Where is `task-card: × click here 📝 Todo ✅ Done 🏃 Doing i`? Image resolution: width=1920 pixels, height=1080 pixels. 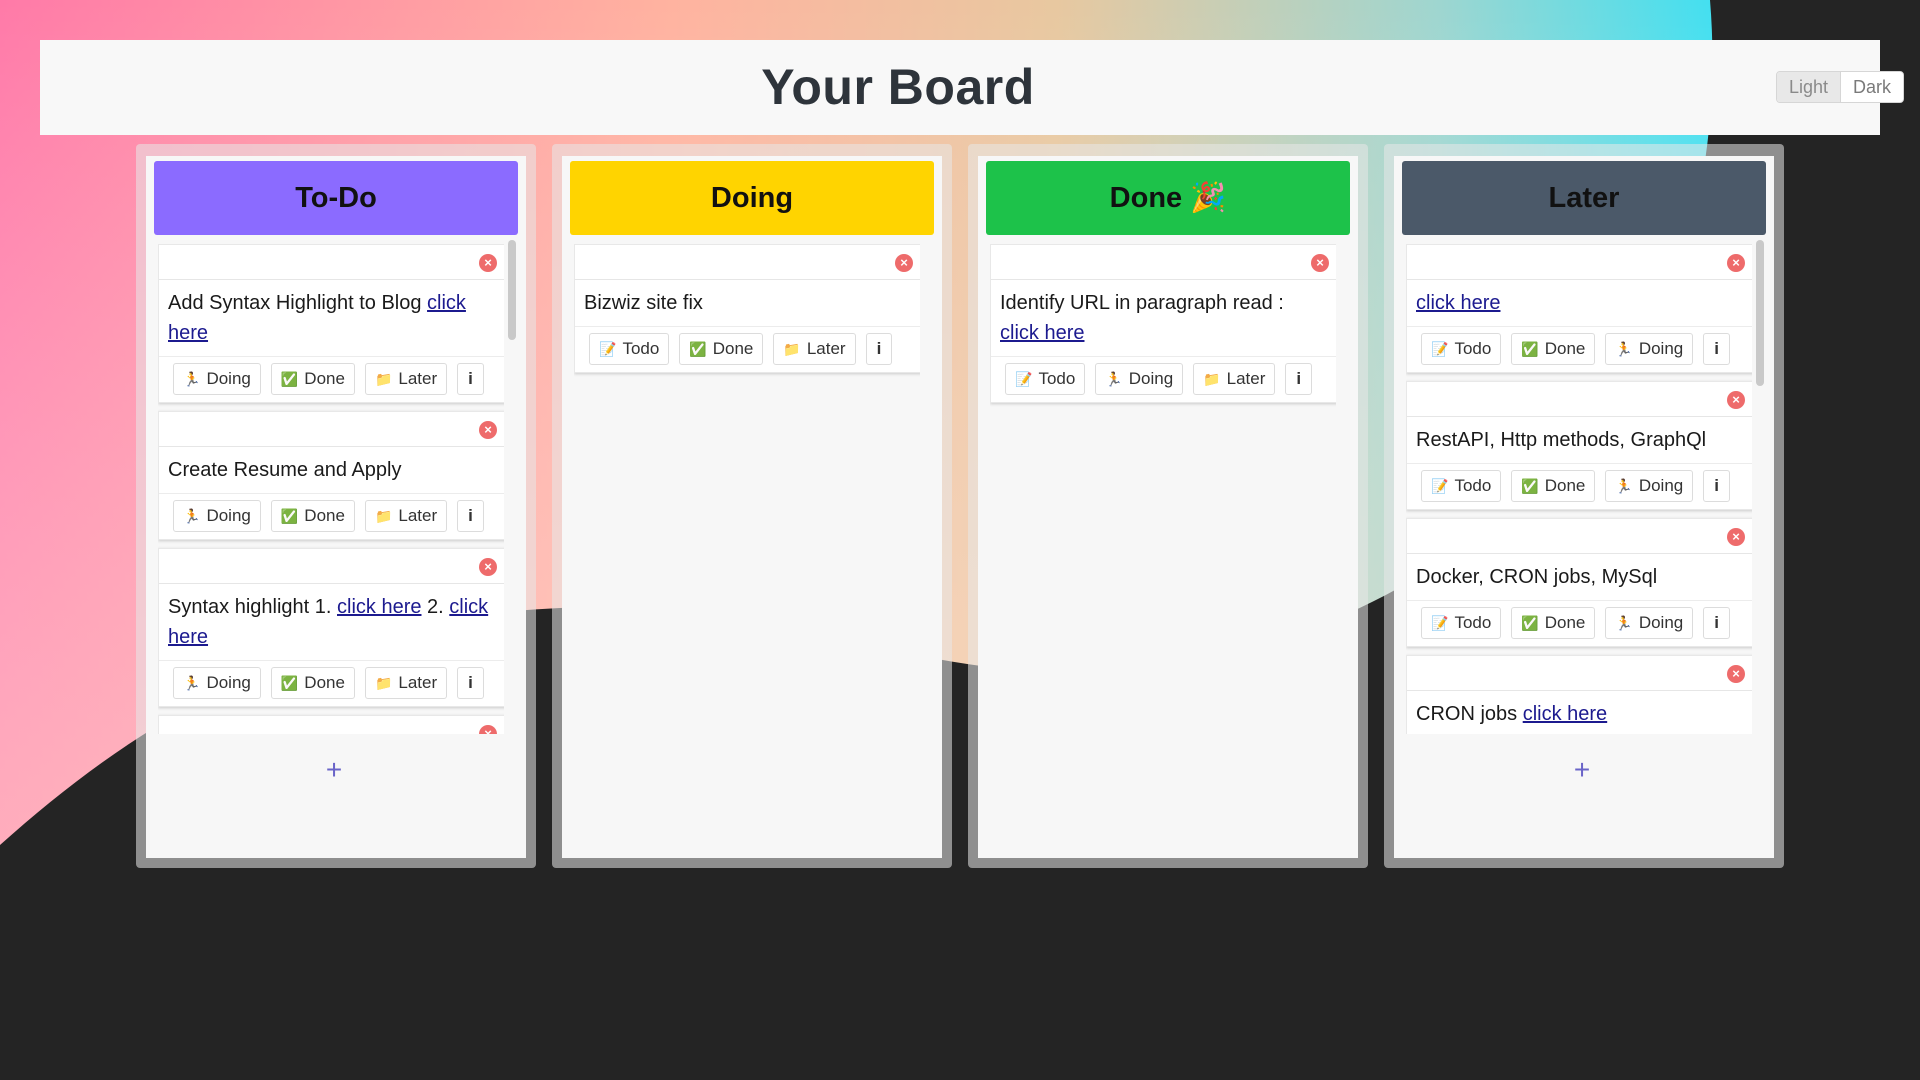
task-card: × click here 📝 Todo ✅ Done 🏃 Doing i is located at coordinates (1579, 308).